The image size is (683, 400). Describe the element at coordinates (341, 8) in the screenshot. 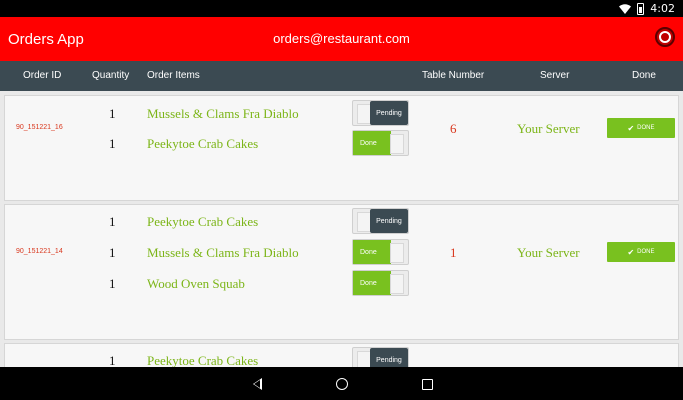

I see `status-bar: 4:02` at that location.